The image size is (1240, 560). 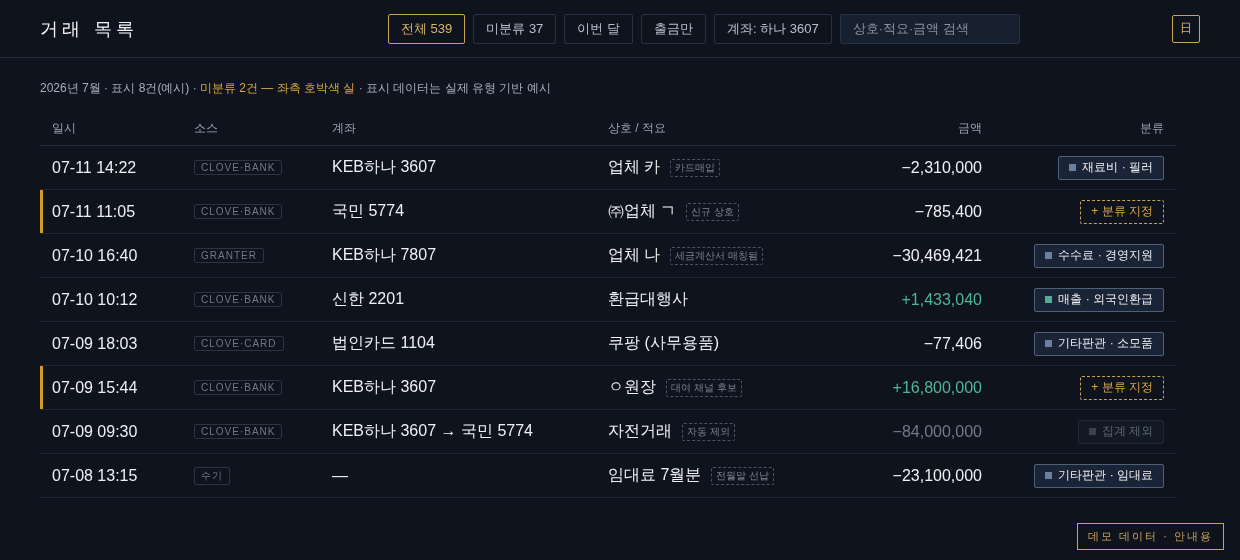 I want to click on account-name: 국민 5774, so click(x=368, y=211).